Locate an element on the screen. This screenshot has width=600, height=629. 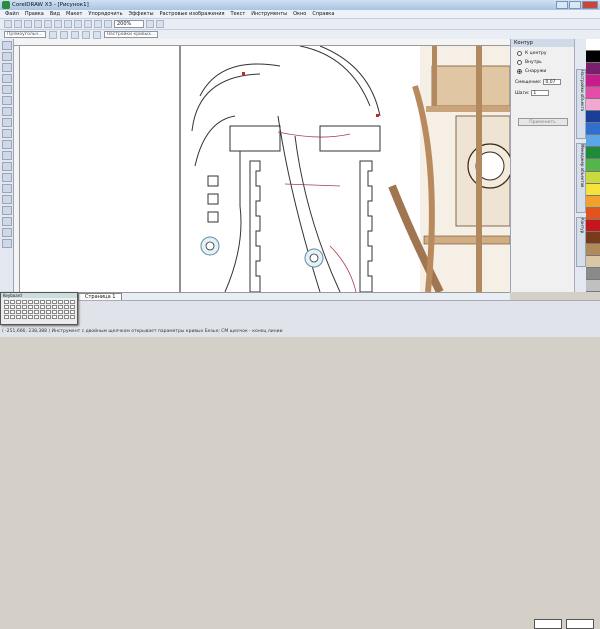
blend-tool-icon is located at coordinates (6, 199).